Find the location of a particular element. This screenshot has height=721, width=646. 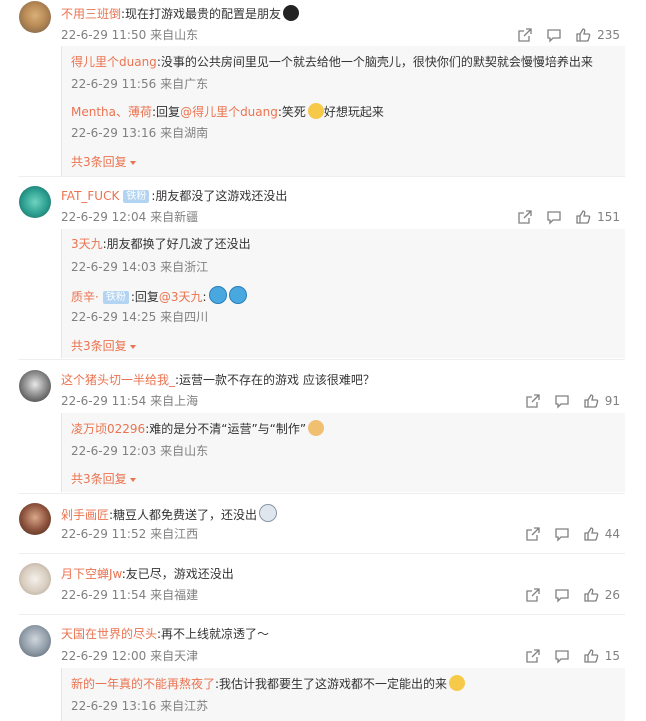

comment-body: :现在打游戏最贵的配置是朋友 is located at coordinates (201, 14).